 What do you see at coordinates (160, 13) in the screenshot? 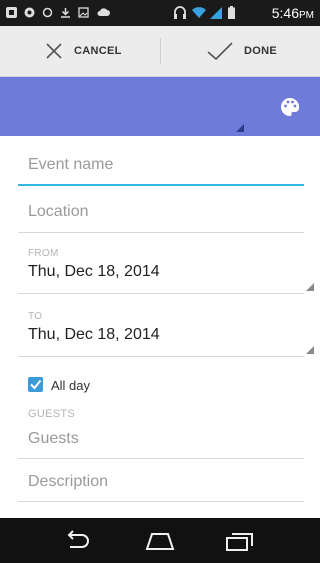
I see `status-bar: 5:46PM` at bounding box center [160, 13].